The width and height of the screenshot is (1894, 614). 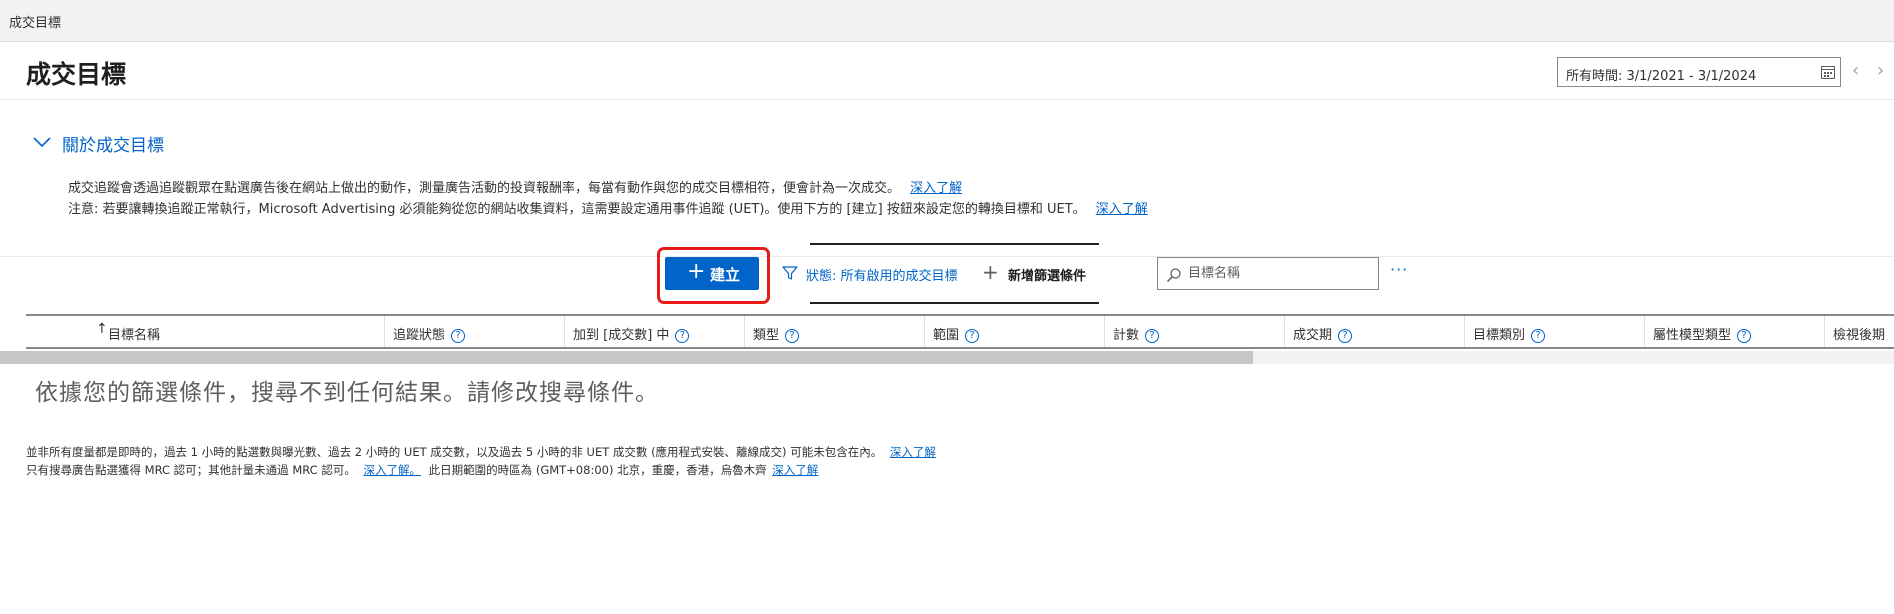 I want to click on date-range-picker: 所有時間: 3/1/2021 - 3/1/2024, so click(x=1699, y=72).